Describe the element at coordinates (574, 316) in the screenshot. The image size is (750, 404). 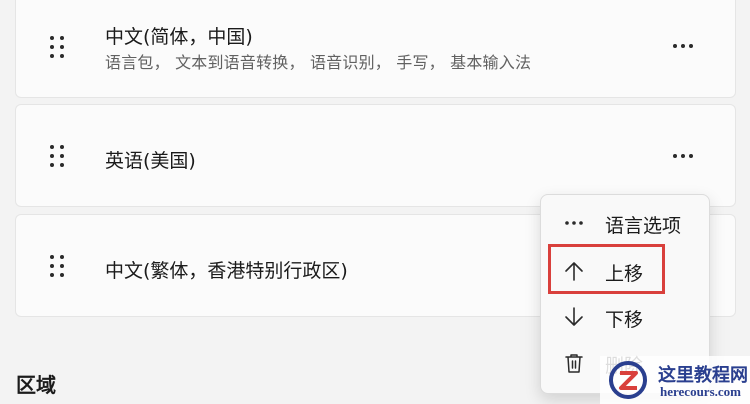
I see `arrow-down-icon` at that location.